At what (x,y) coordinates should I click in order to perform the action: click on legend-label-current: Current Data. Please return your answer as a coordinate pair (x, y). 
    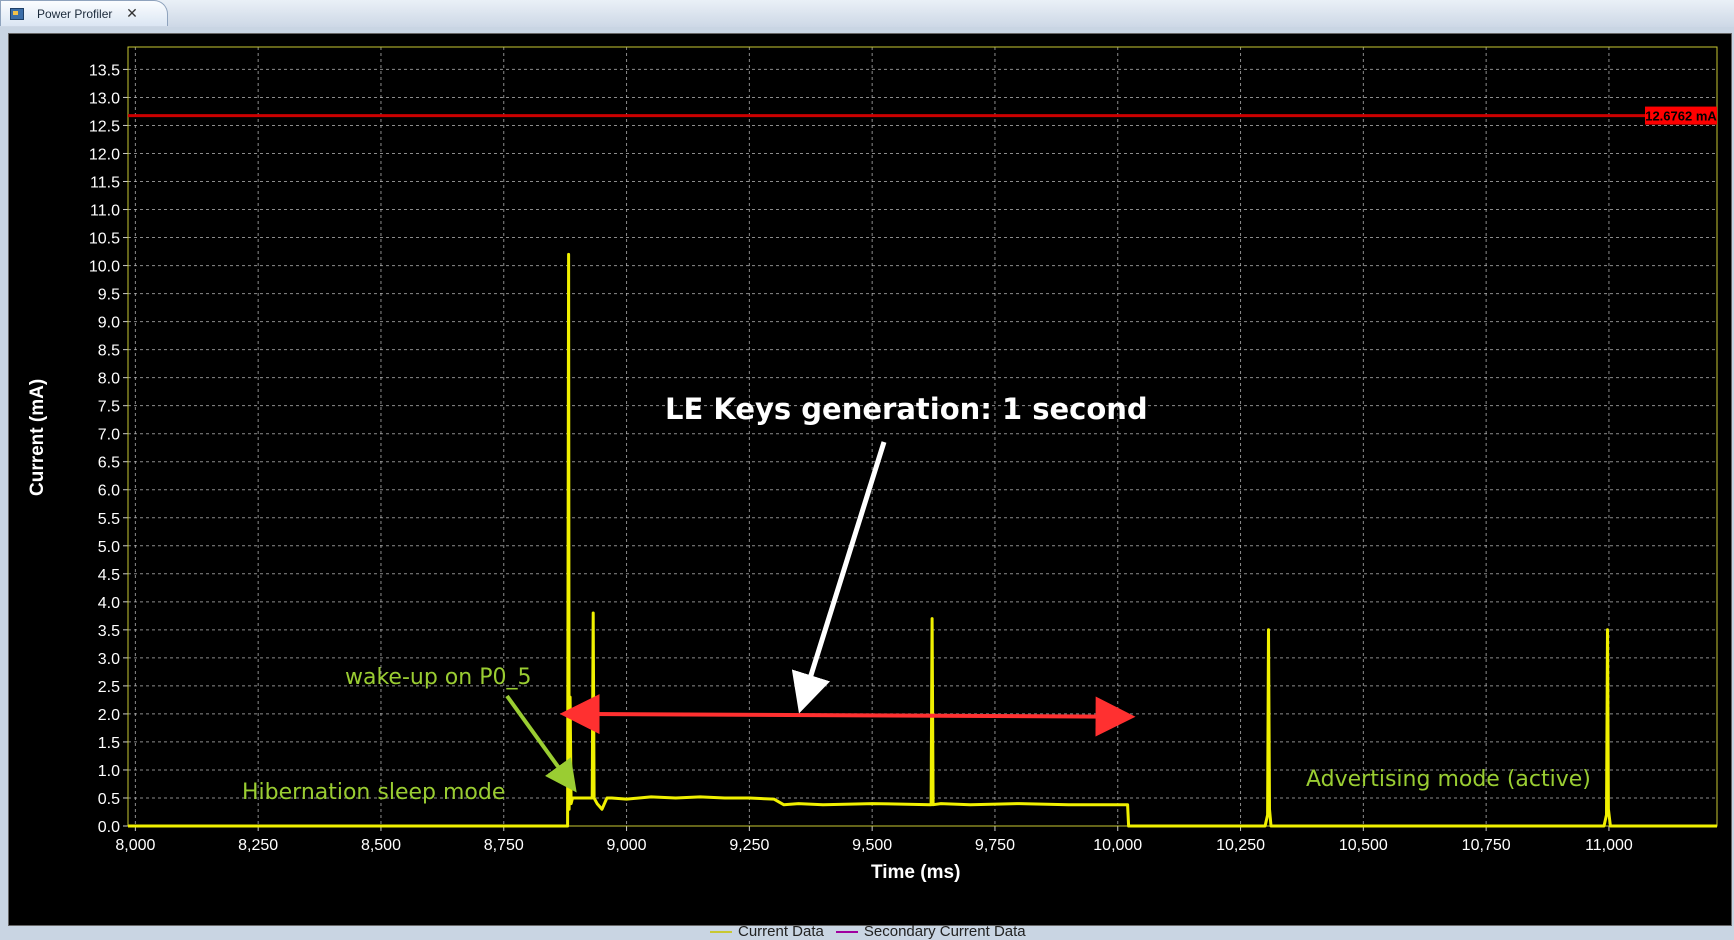
    Looking at the image, I should click on (781, 931).